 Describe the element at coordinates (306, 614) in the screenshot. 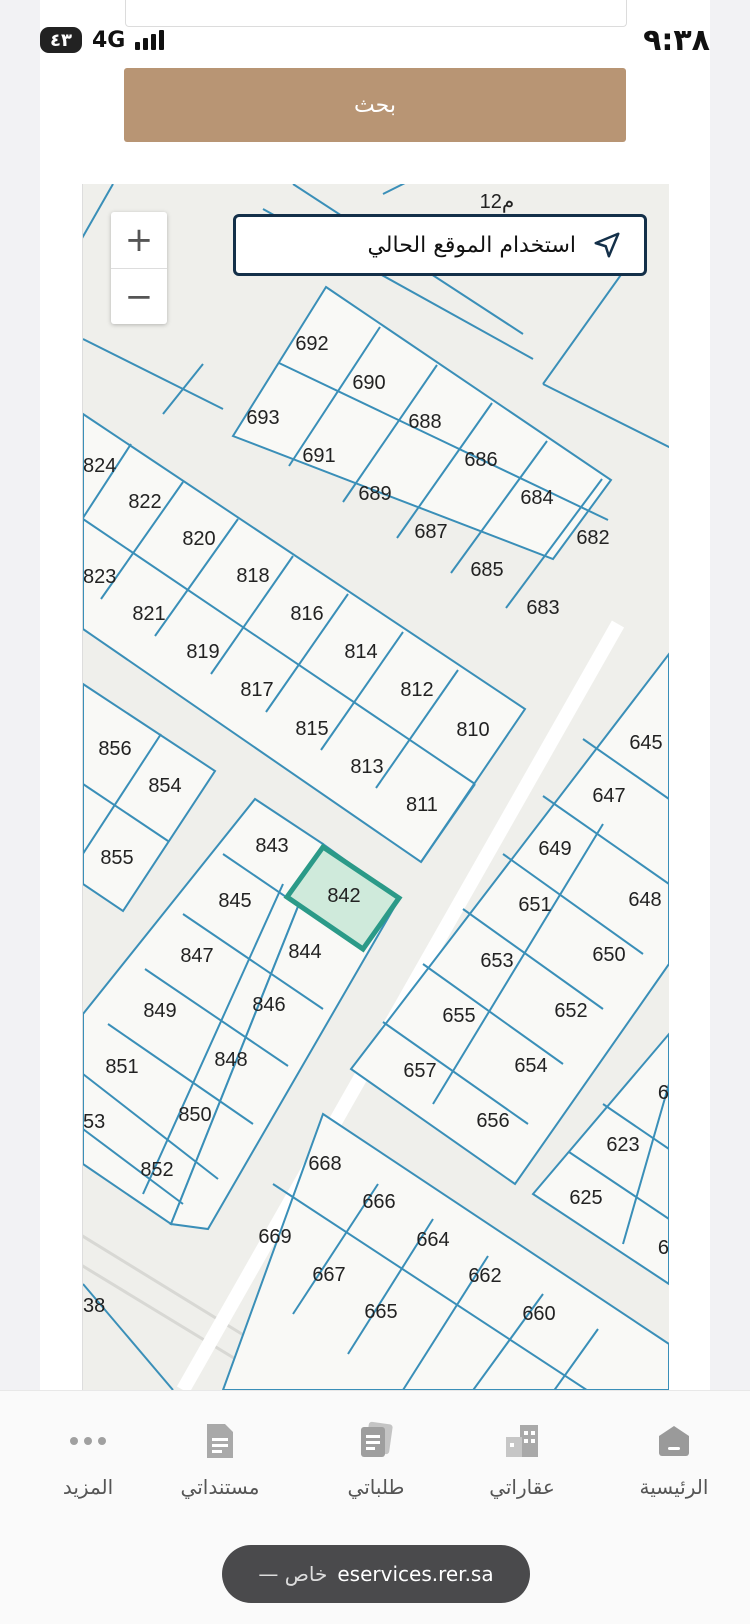

I see `plot-number: 816` at that location.